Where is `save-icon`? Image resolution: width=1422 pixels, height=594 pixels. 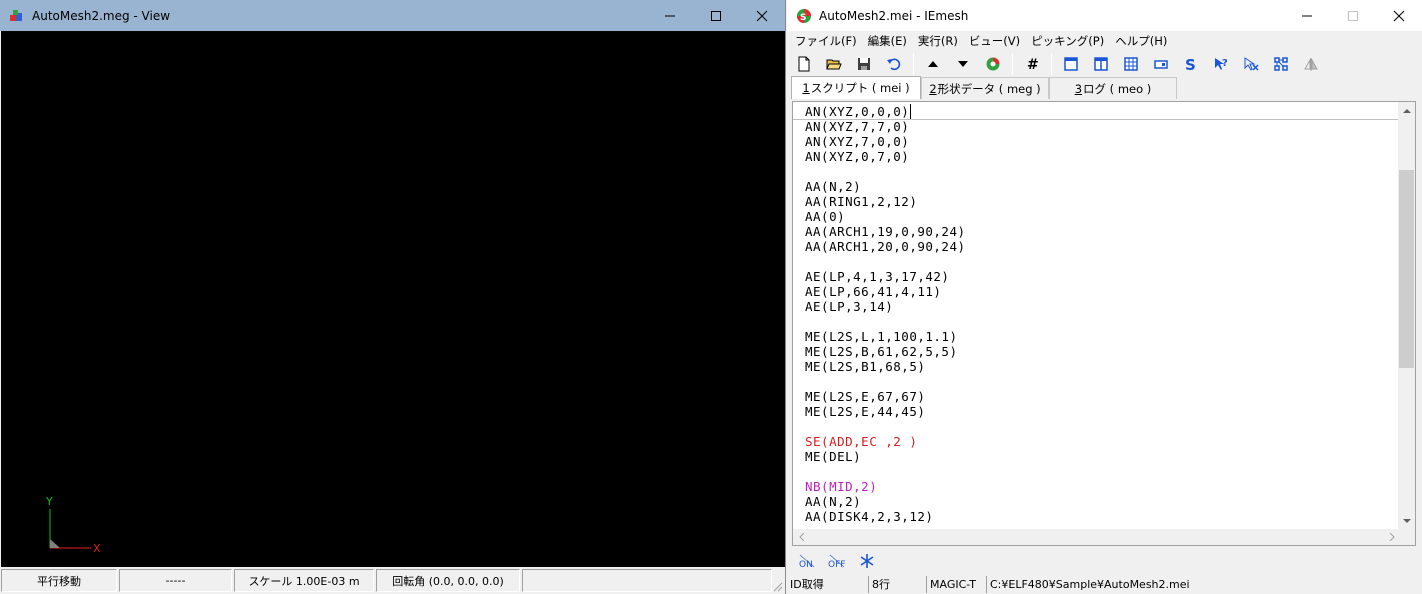
save-icon is located at coordinates (864, 64).